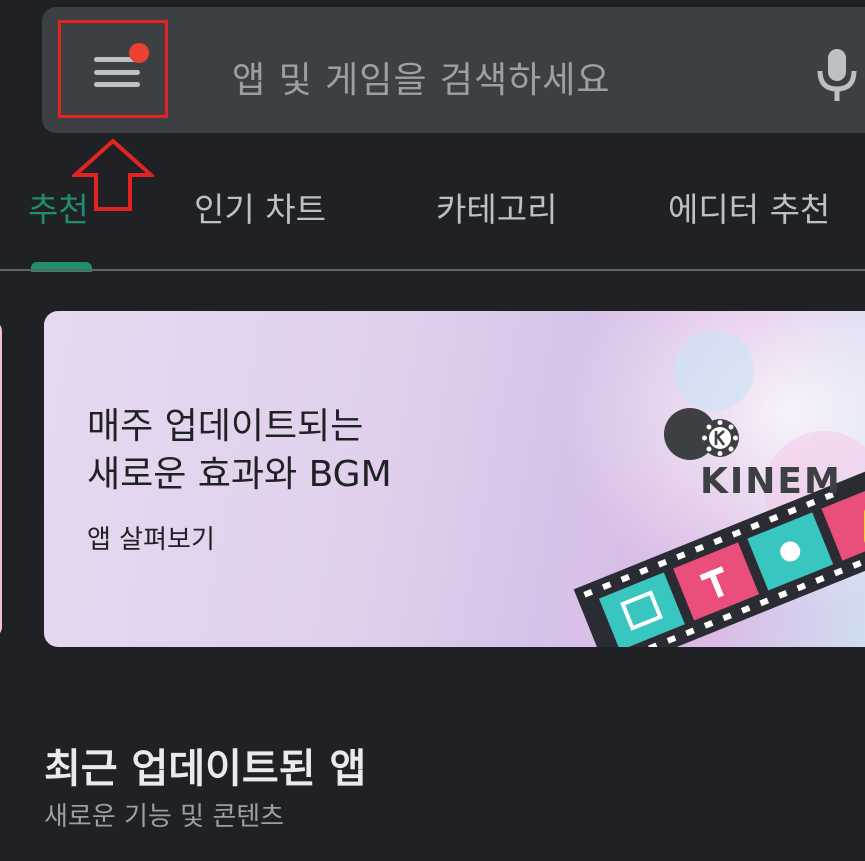  I want to click on menu-button, so click(113, 69).